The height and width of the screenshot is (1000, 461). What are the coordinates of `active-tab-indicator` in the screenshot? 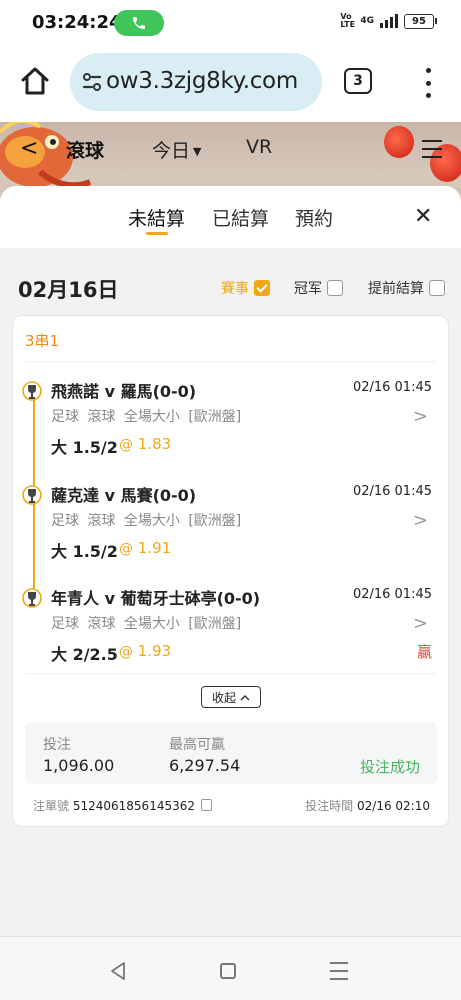 It's located at (157, 233).